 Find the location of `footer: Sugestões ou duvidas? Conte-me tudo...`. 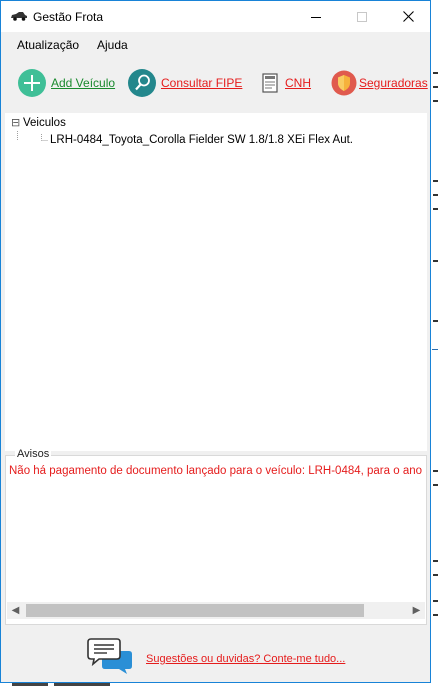

footer: Sugestões ou duvidas? Conte-me tudo... is located at coordinates (215, 656).